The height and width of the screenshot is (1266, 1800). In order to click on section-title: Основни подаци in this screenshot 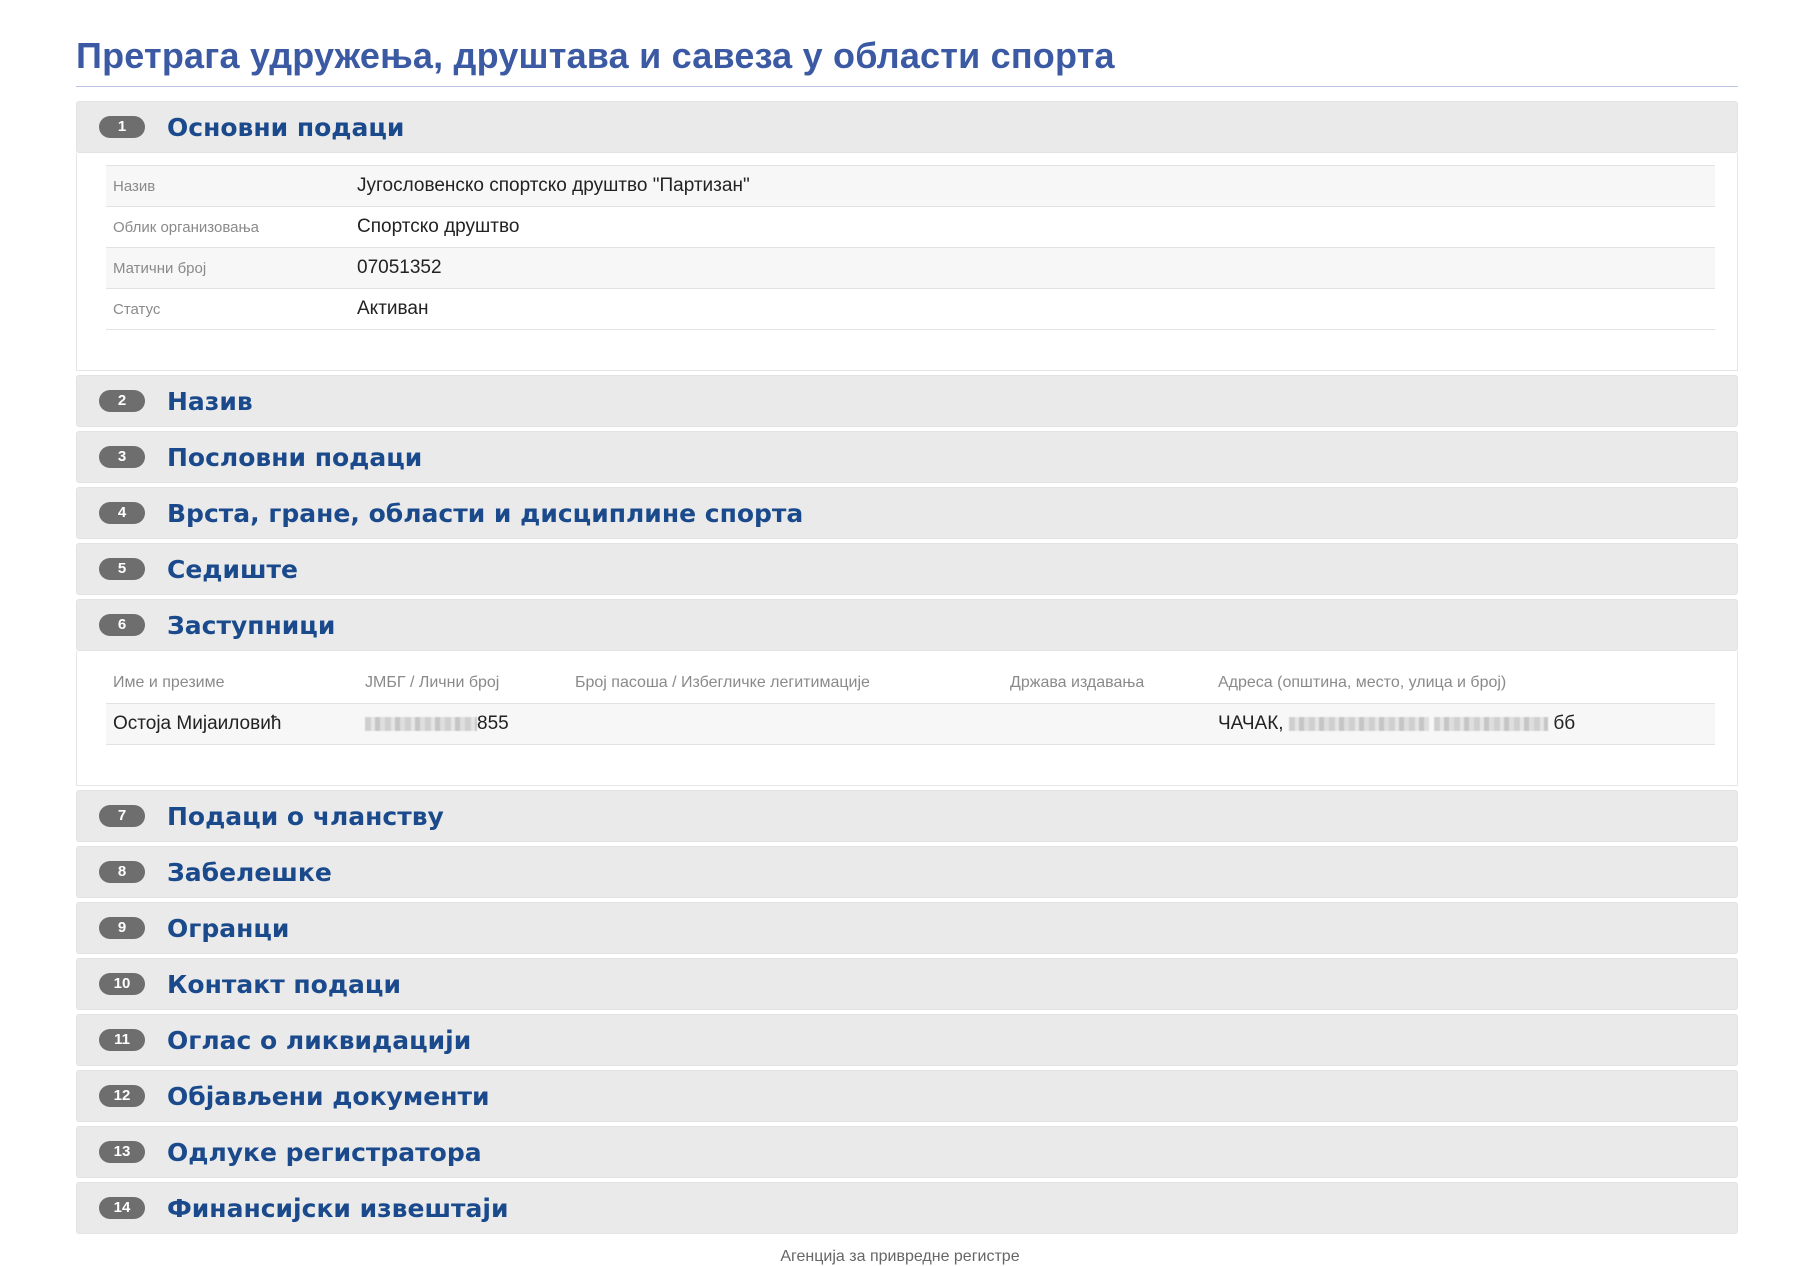, I will do `click(286, 127)`.